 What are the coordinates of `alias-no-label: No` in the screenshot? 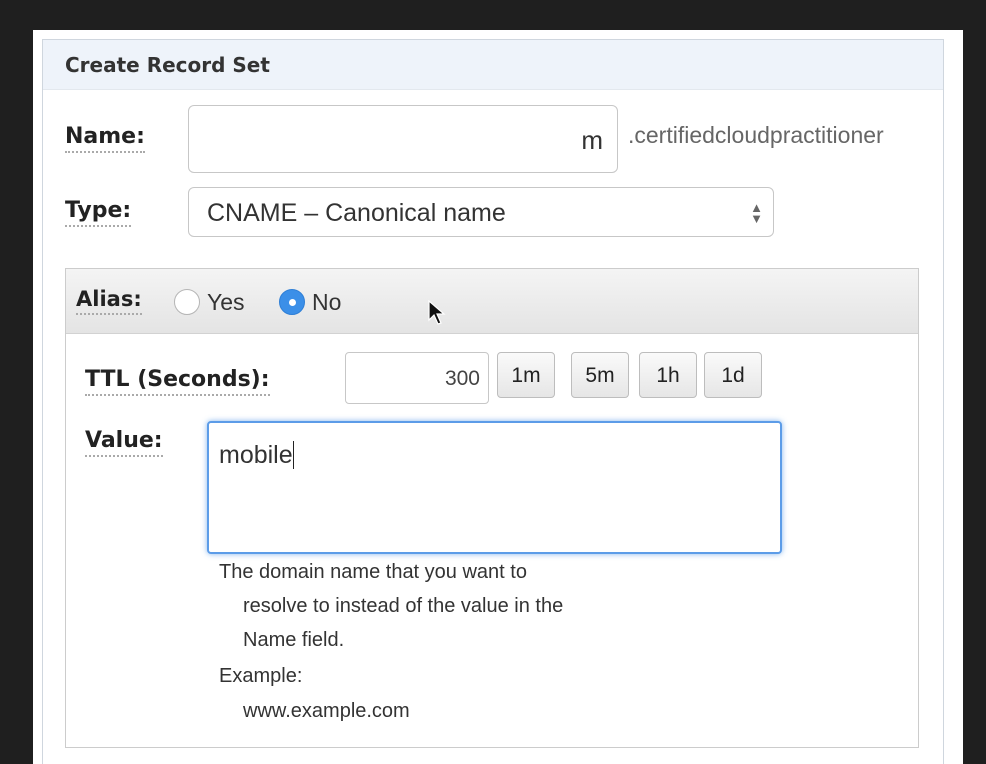 It's located at (326, 302).